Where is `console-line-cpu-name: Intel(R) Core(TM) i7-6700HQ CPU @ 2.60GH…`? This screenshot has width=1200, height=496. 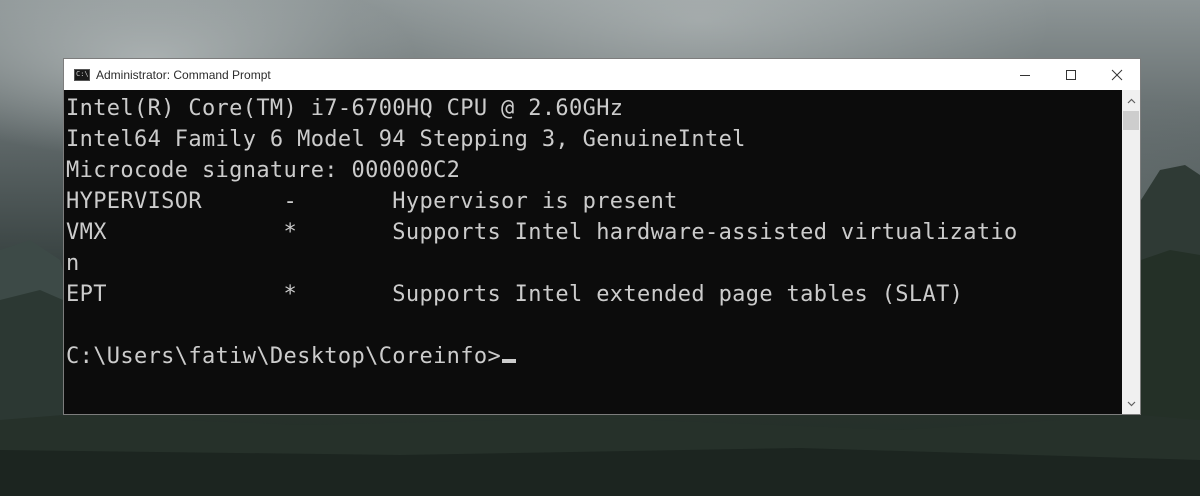 console-line-cpu-name: Intel(R) Core(TM) i7-6700HQ CPU @ 2.60GH… is located at coordinates (345, 108).